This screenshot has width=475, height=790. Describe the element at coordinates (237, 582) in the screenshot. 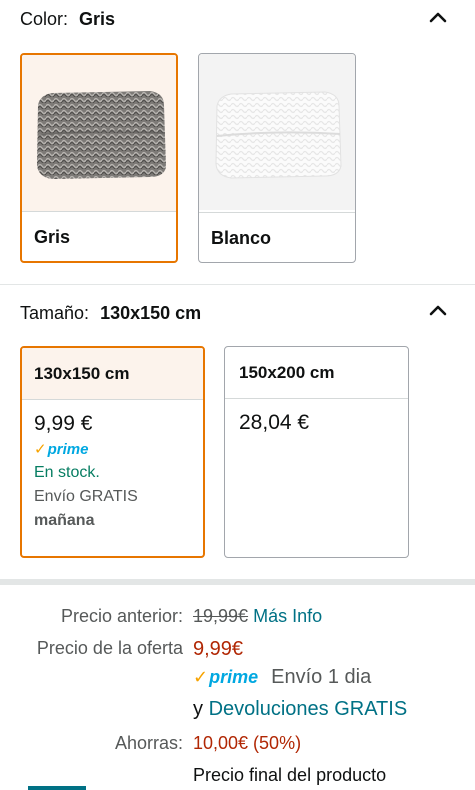

I see `section-divider-thick` at that location.